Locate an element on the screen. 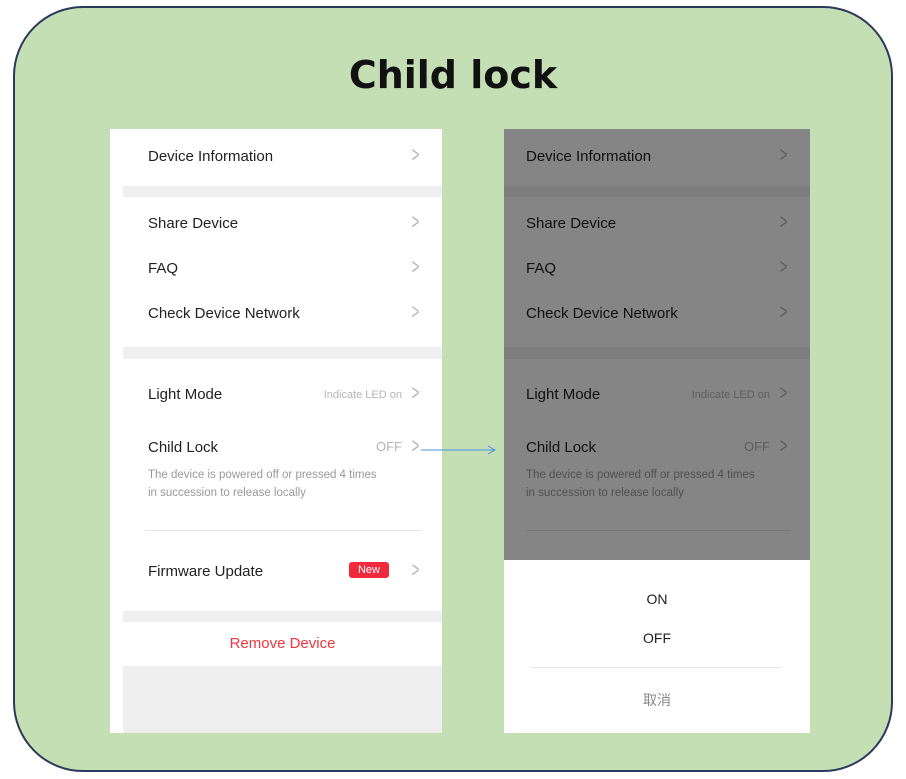 Image resolution: width=906 pixels, height=779 pixels. connector-arrow is located at coordinates (459, 450).